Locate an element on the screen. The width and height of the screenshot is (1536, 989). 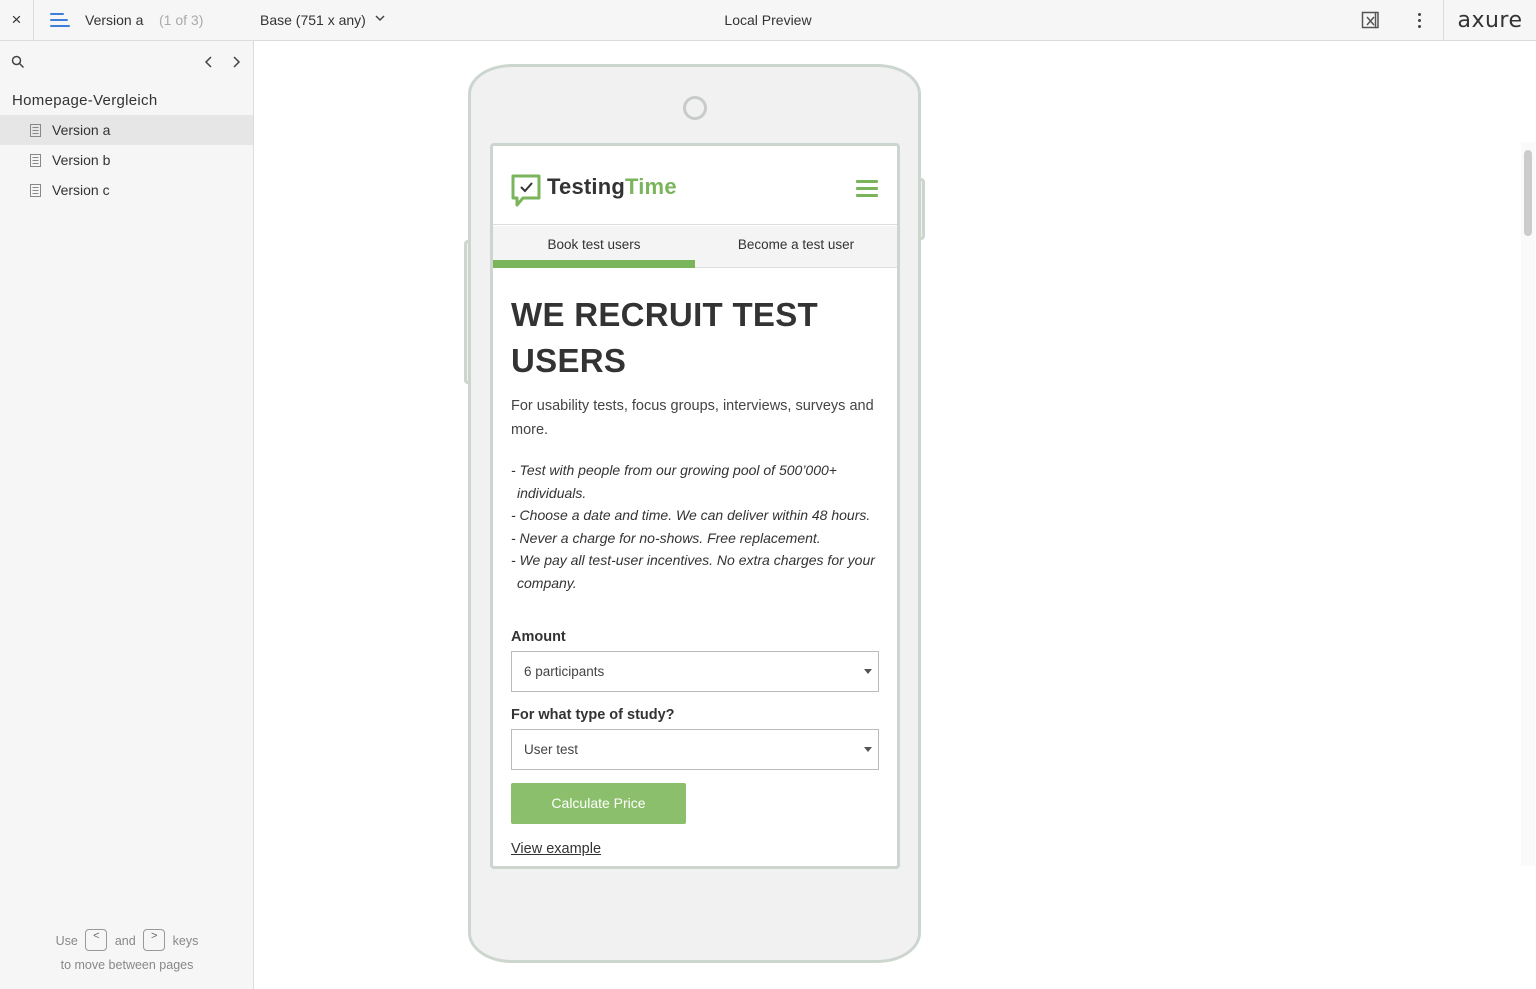
study-type-select: User test is located at coordinates (695, 749).